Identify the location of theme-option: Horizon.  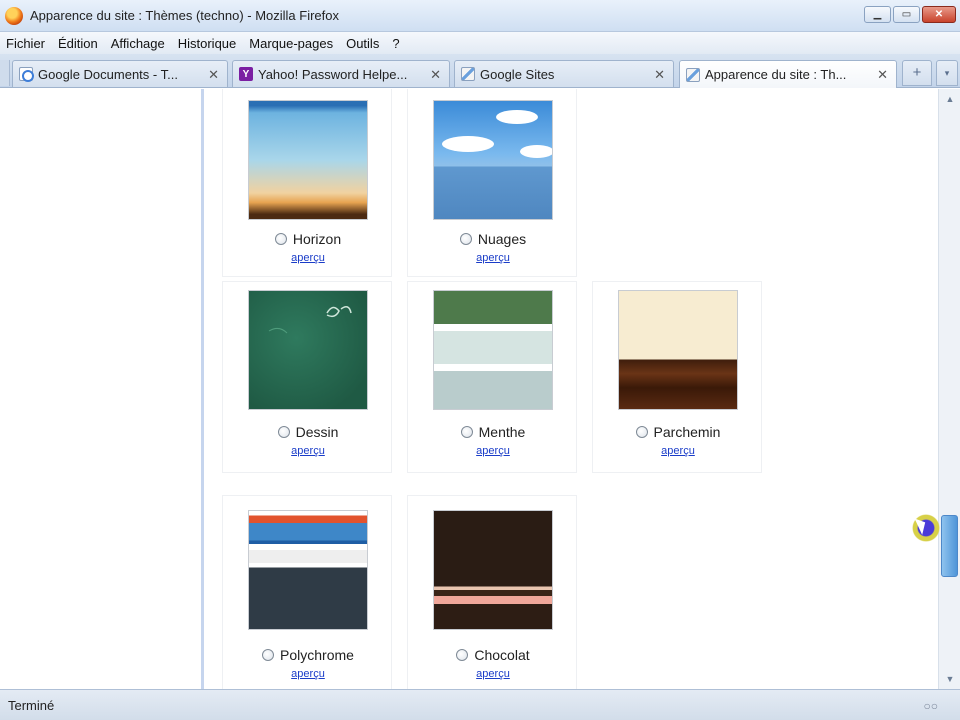
(308, 239).